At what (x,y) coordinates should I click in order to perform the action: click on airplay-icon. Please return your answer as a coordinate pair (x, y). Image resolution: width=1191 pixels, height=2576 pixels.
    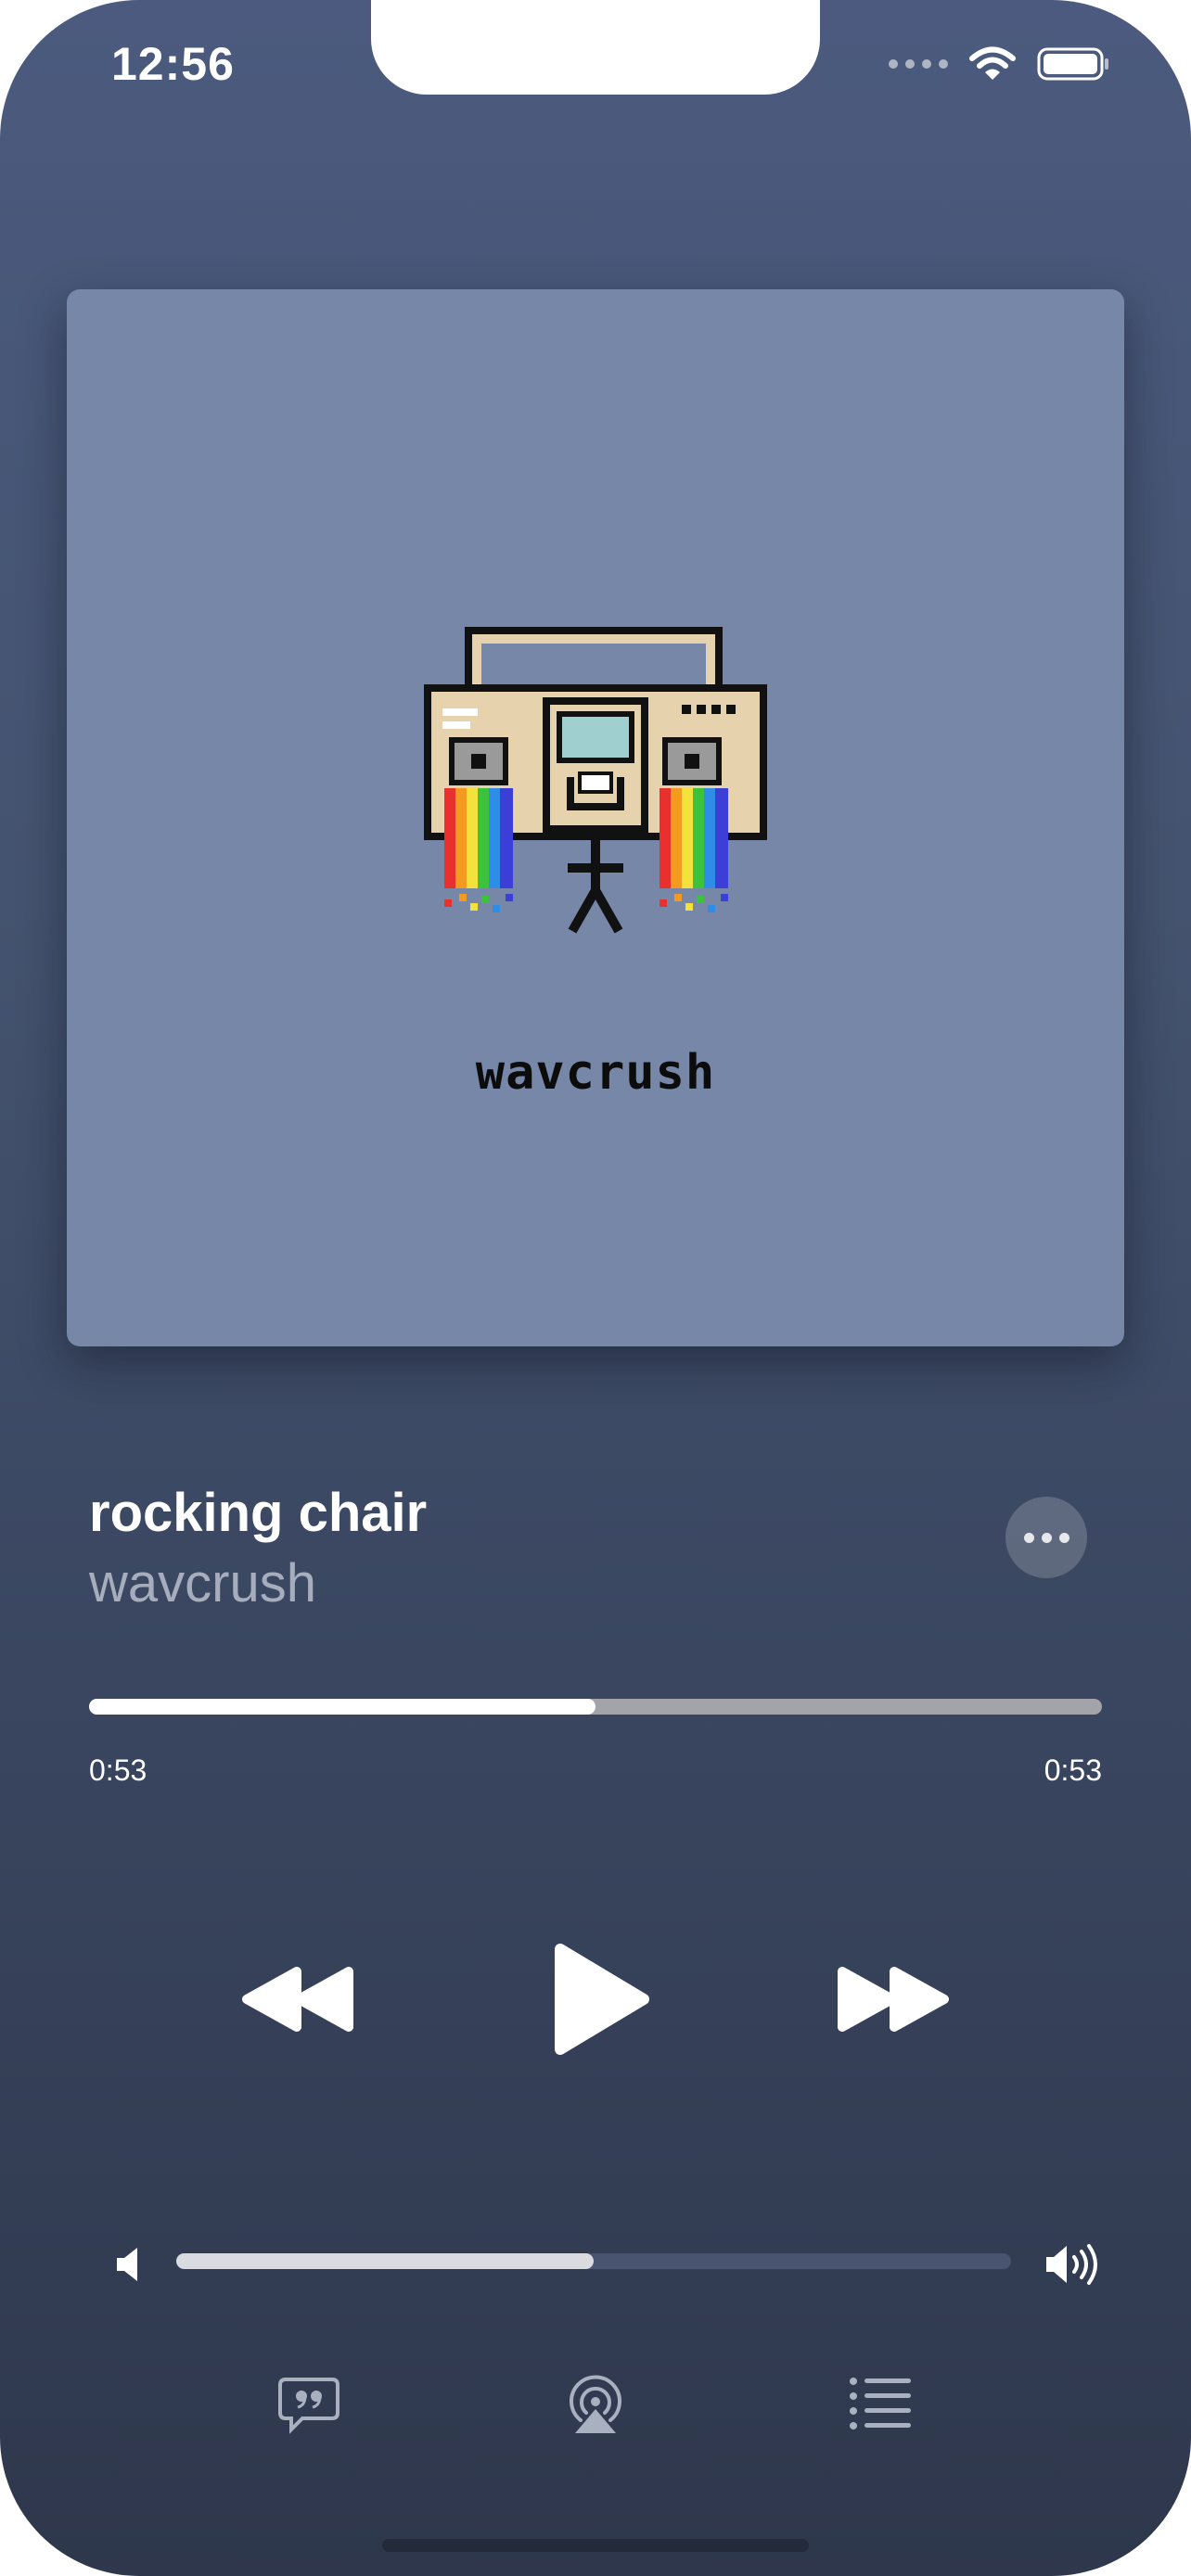
    Looking at the image, I should click on (595, 2404).